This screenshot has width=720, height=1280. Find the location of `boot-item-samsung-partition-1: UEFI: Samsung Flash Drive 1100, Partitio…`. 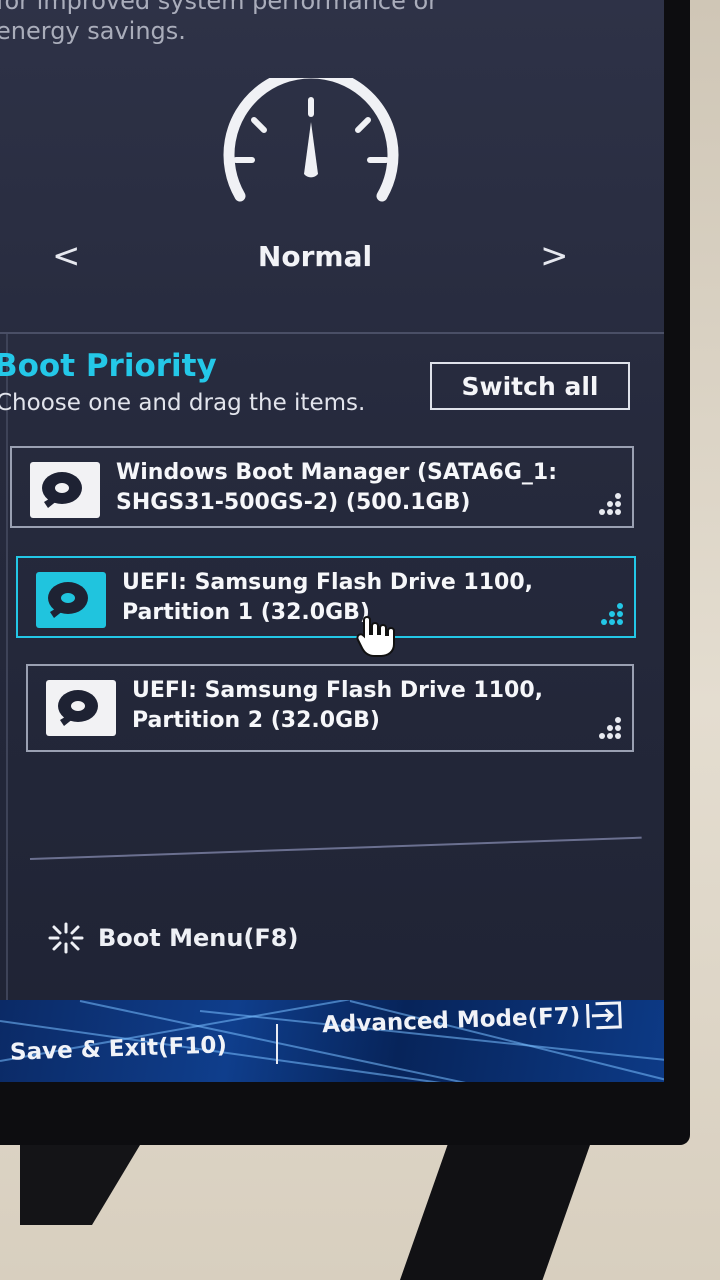

boot-item-samsung-partition-1: UEFI: Samsung Flash Drive 1100, Partitio… is located at coordinates (326, 597).